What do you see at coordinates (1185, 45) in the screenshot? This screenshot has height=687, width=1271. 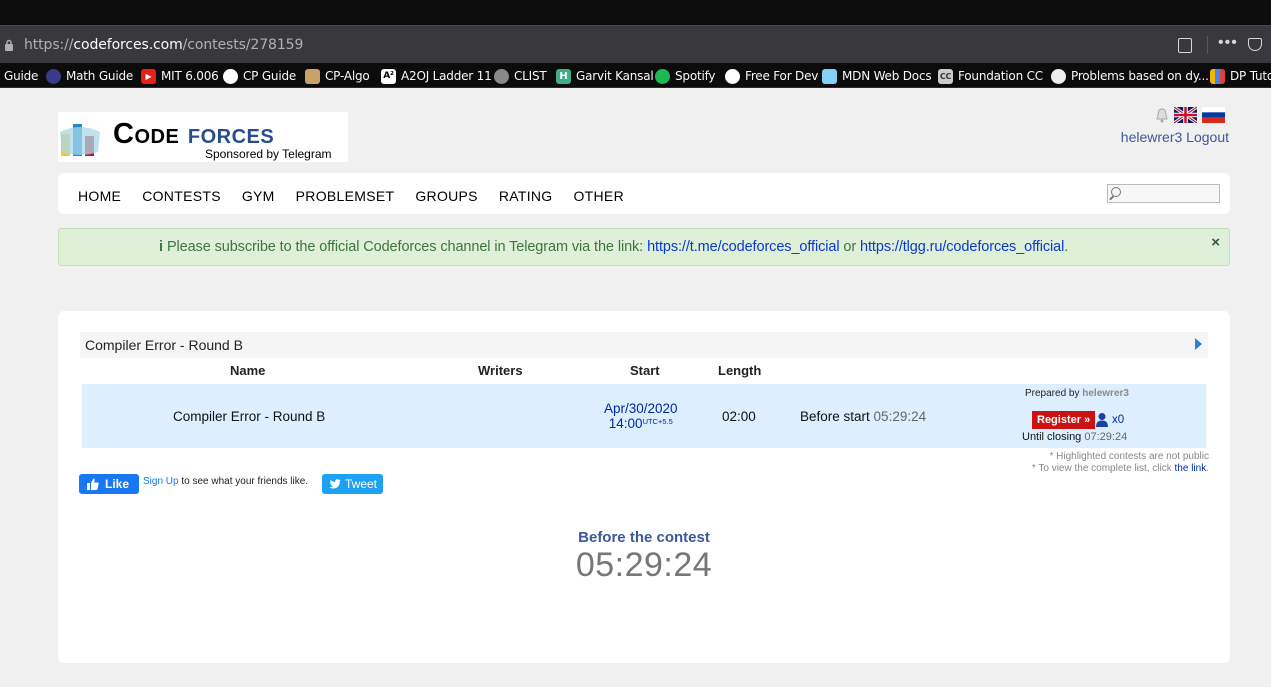 I see `reader-view-icon` at bounding box center [1185, 45].